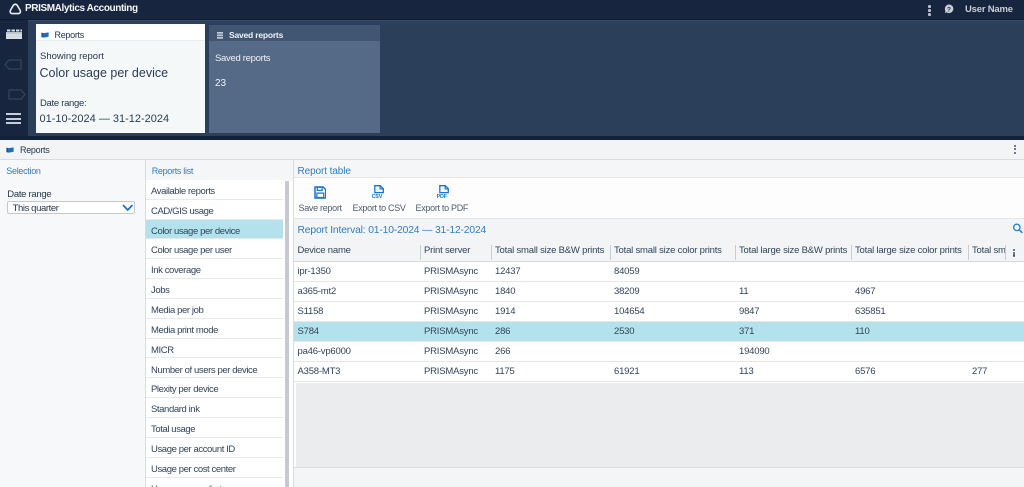  What do you see at coordinates (442, 196) in the screenshot?
I see `svg-text: PDF` at bounding box center [442, 196].